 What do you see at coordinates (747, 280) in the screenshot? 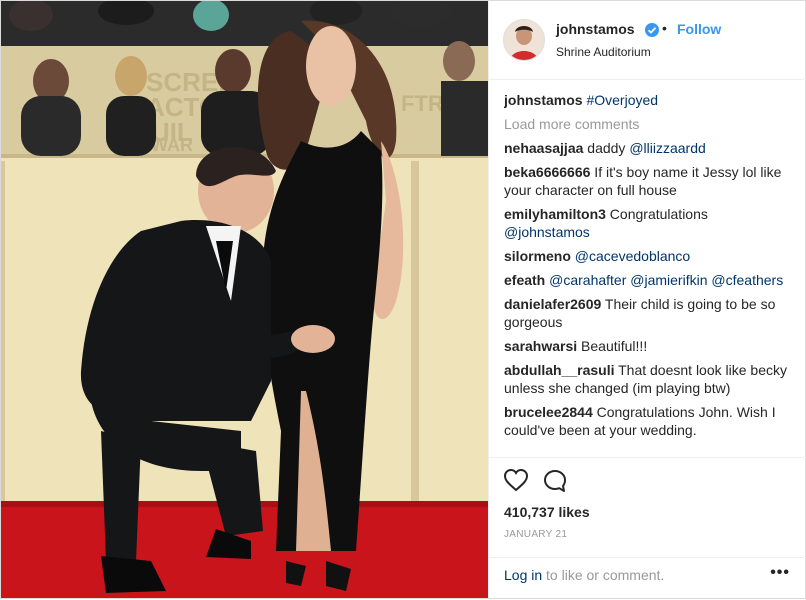
I see `comment-mention-link: @cfeathers` at bounding box center [747, 280].